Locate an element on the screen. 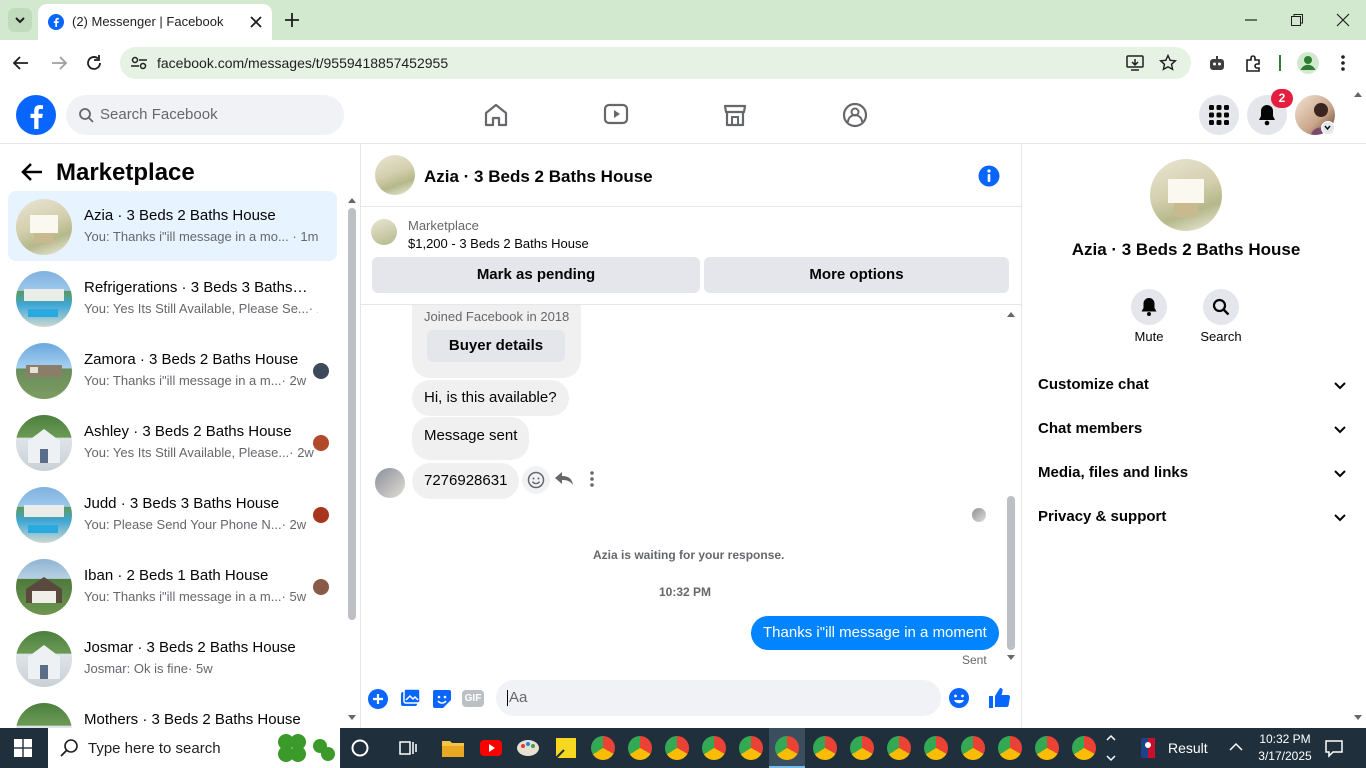 The width and height of the screenshot is (1366, 768). privacy-support-section: Privacy & support is located at coordinates (1194, 520).